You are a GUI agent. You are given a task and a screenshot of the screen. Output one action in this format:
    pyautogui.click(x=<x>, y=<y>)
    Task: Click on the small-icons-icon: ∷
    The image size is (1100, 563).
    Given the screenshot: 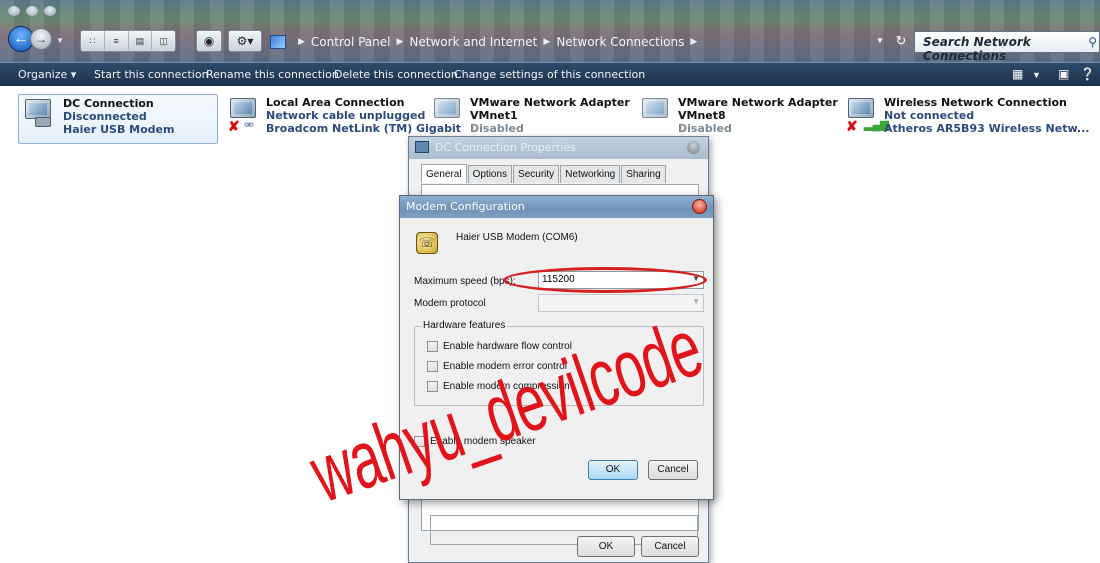 What is the action you would take?
    pyautogui.click(x=93, y=41)
    